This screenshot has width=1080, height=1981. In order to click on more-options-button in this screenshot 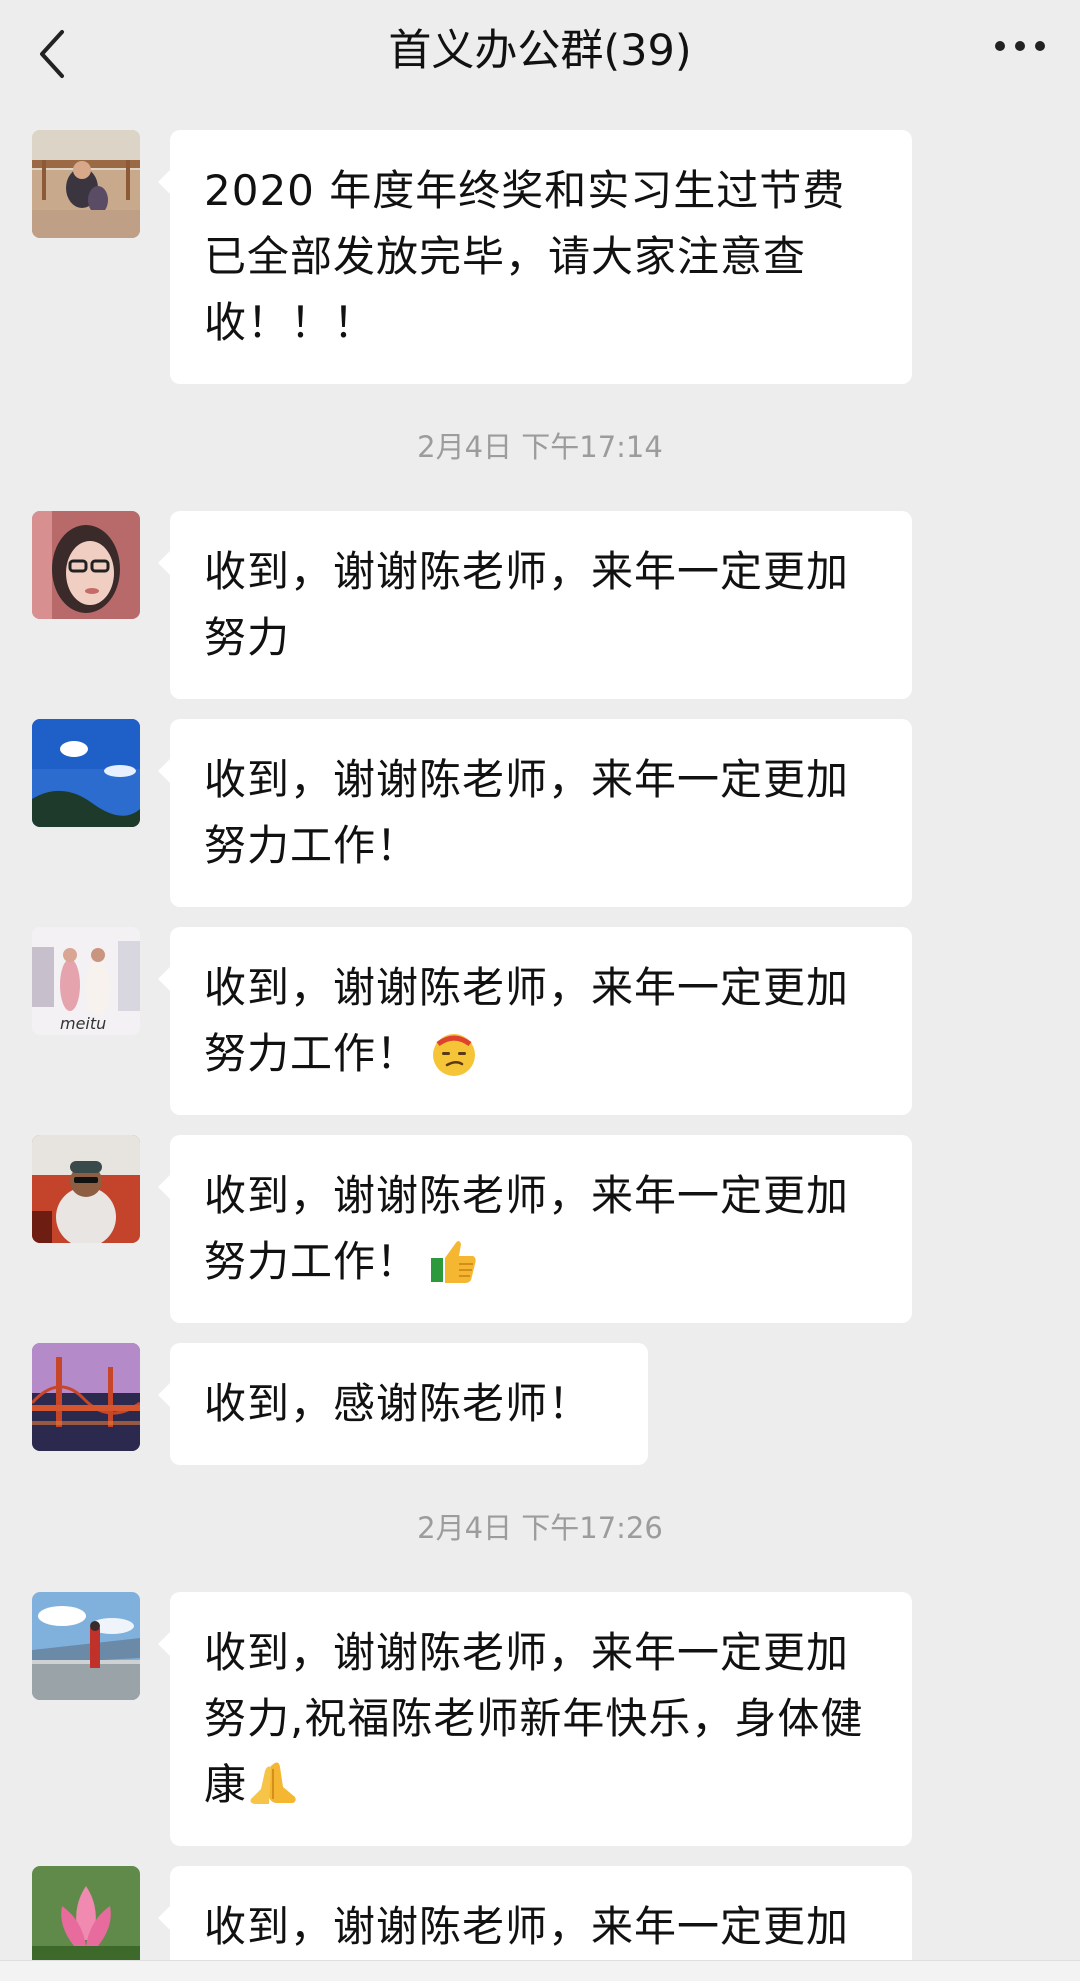, I will do `click(1022, 46)`.